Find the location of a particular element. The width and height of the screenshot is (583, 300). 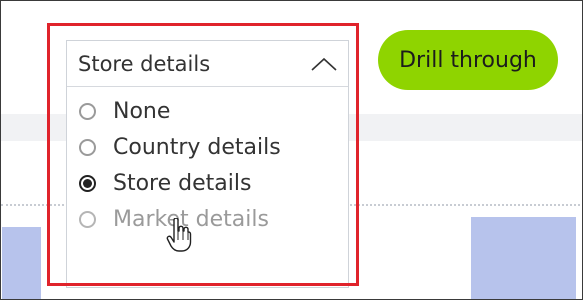

option-none: None is located at coordinates (209, 111).